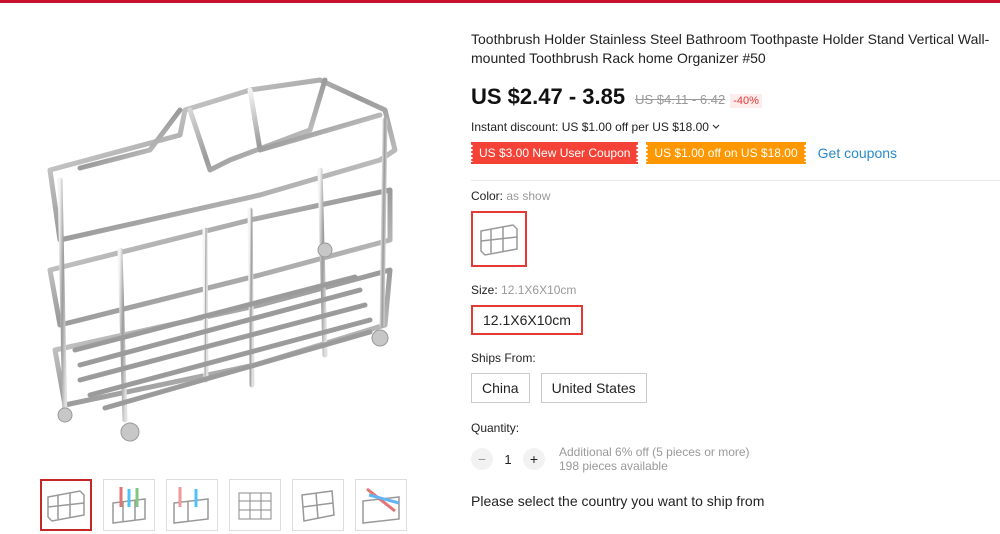  What do you see at coordinates (735, 196) in the screenshot?
I see `color-label: Color: as show` at bounding box center [735, 196].